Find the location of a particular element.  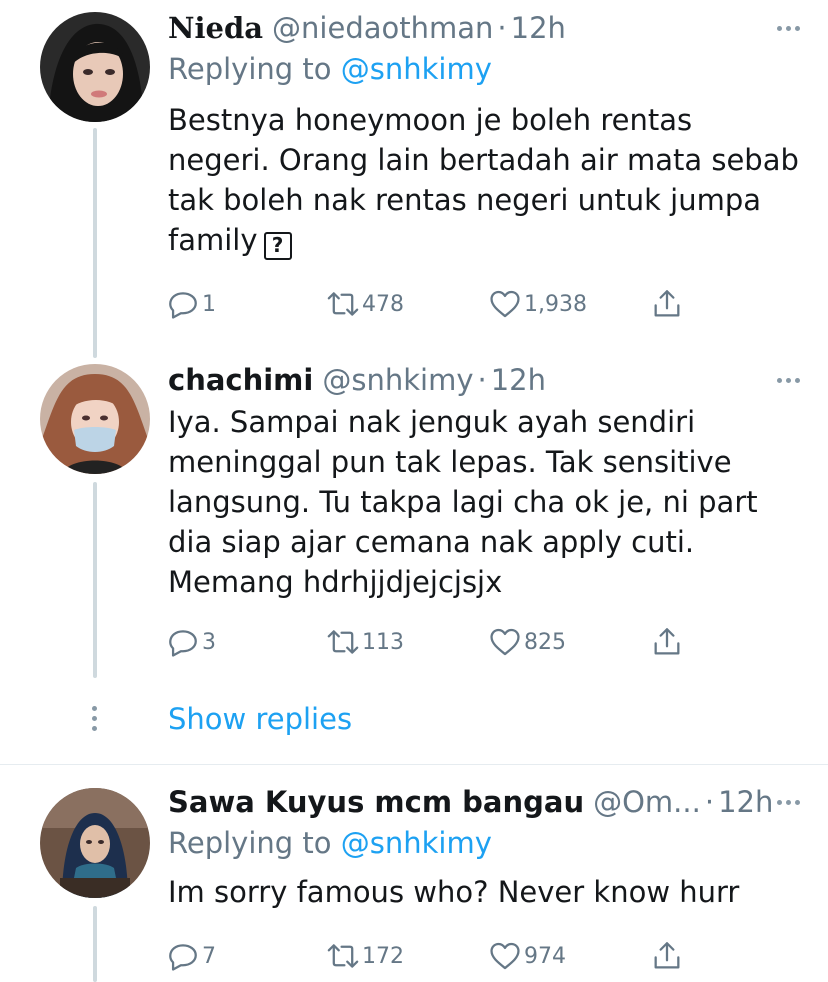

like-button: 974 is located at coordinates (527, 956).